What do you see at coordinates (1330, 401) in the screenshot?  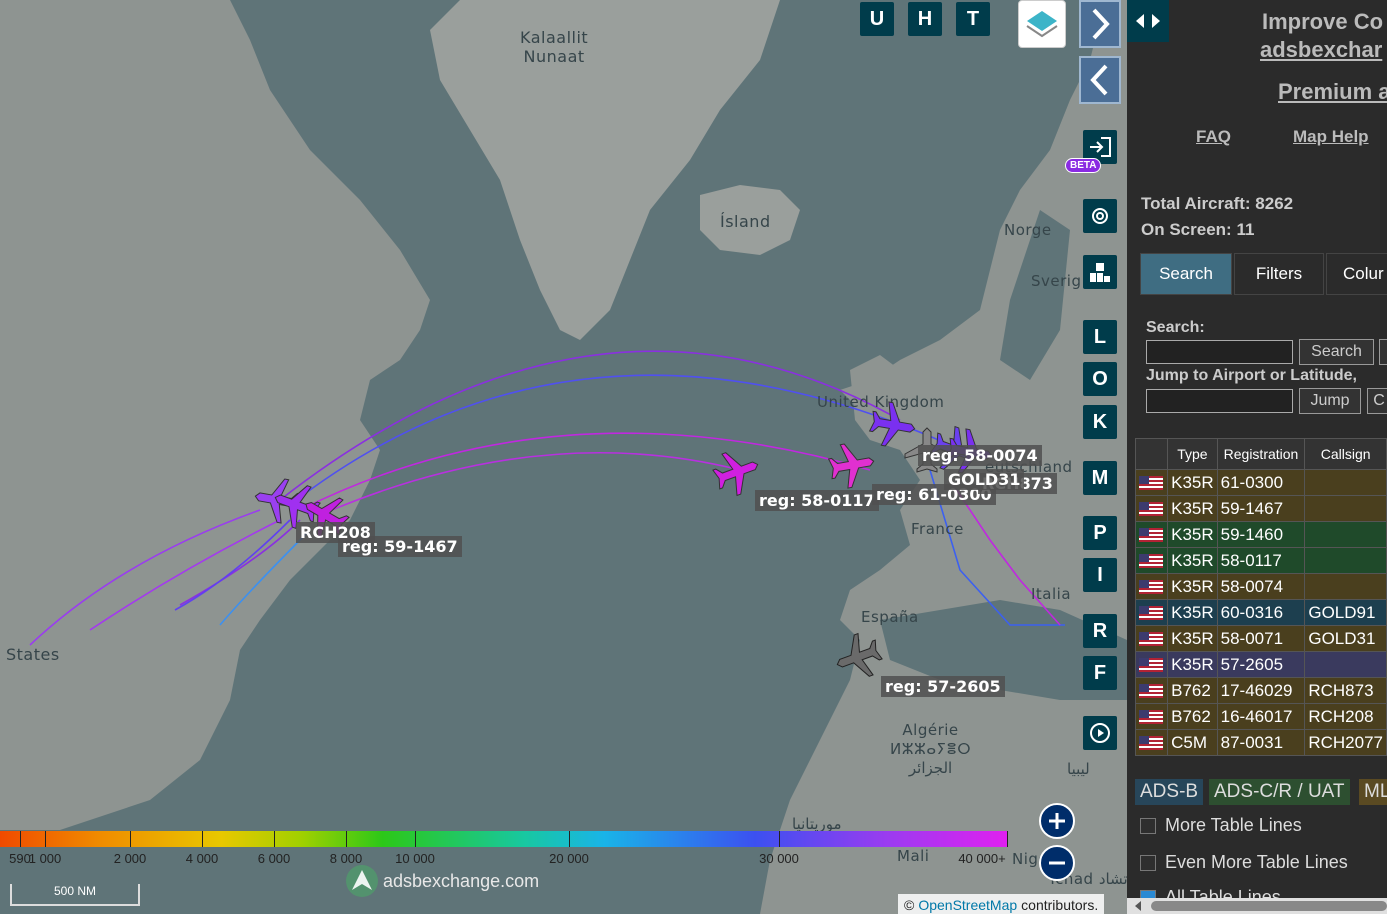 I see `jump-button: Jump` at bounding box center [1330, 401].